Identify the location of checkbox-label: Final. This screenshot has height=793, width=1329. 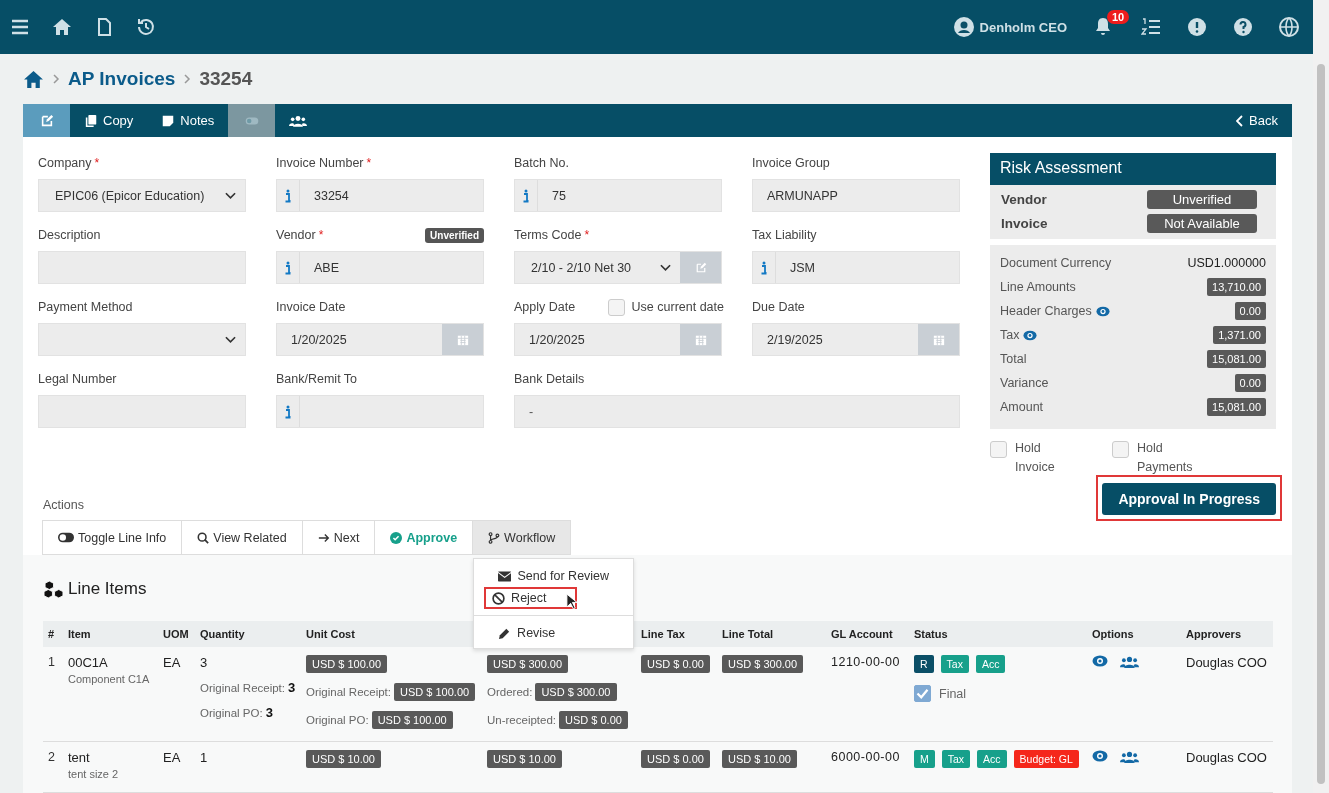
(953, 693).